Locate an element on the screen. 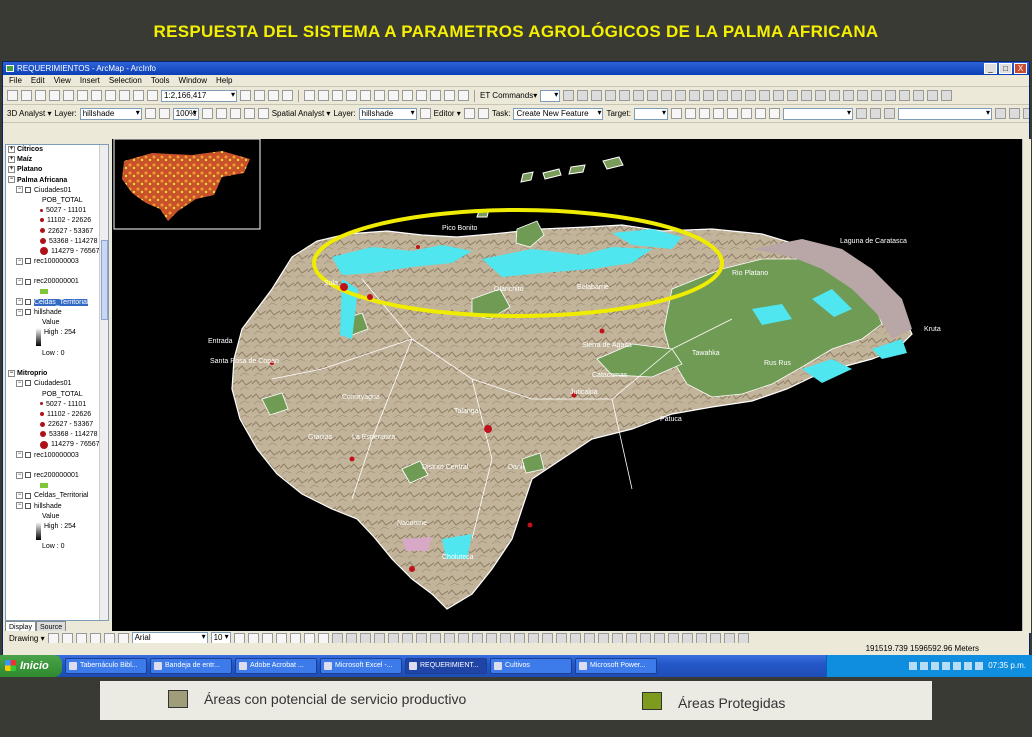 This screenshot has width=1032, height=737. next-extent-icon is located at coordinates (407, 95).